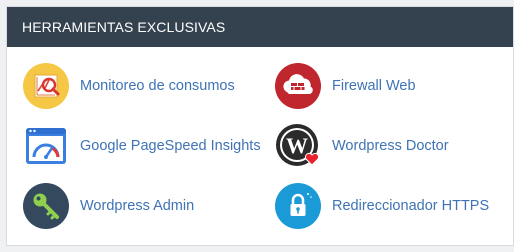 The width and height of the screenshot is (514, 252). I want to click on wordpress-heart-icon: W, so click(298, 146).